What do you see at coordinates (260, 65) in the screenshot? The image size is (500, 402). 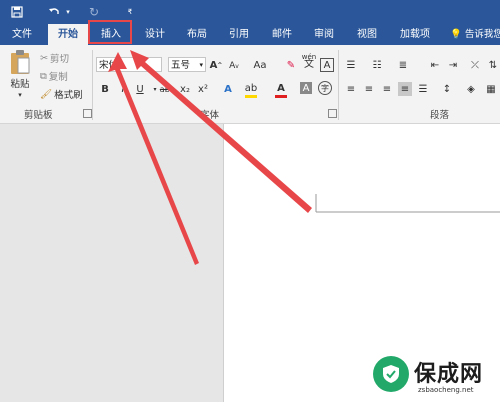 I see `change-case-icon: Aa` at bounding box center [260, 65].